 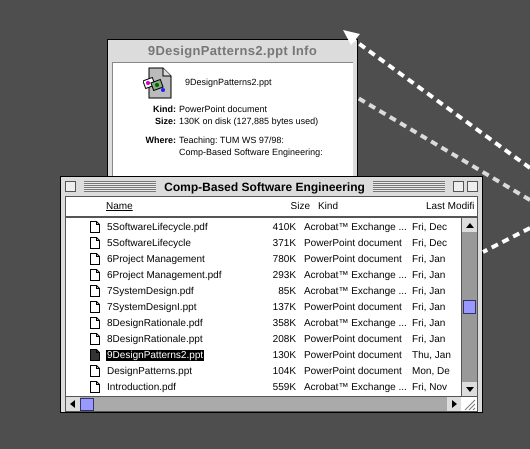 I want to click on date-cell-text: Mon, De, so click(x=431, y=371).